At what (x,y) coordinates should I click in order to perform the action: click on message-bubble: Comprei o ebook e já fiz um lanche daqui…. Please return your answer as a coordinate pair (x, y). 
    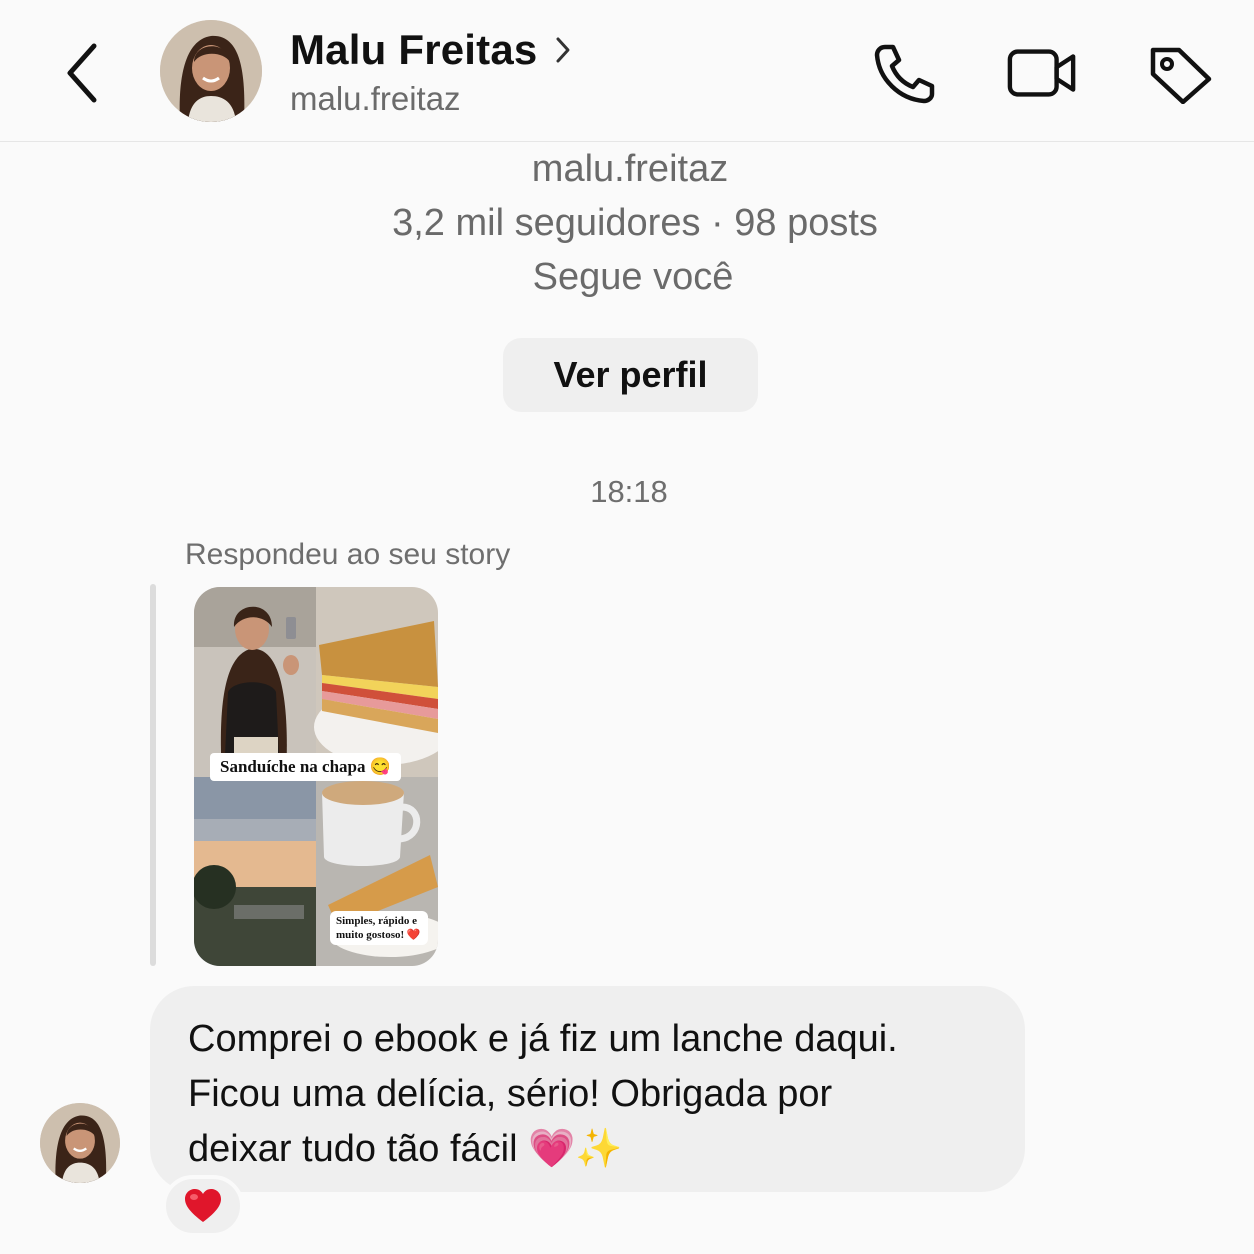
    Looking at the image, I should click on (587, 1089).